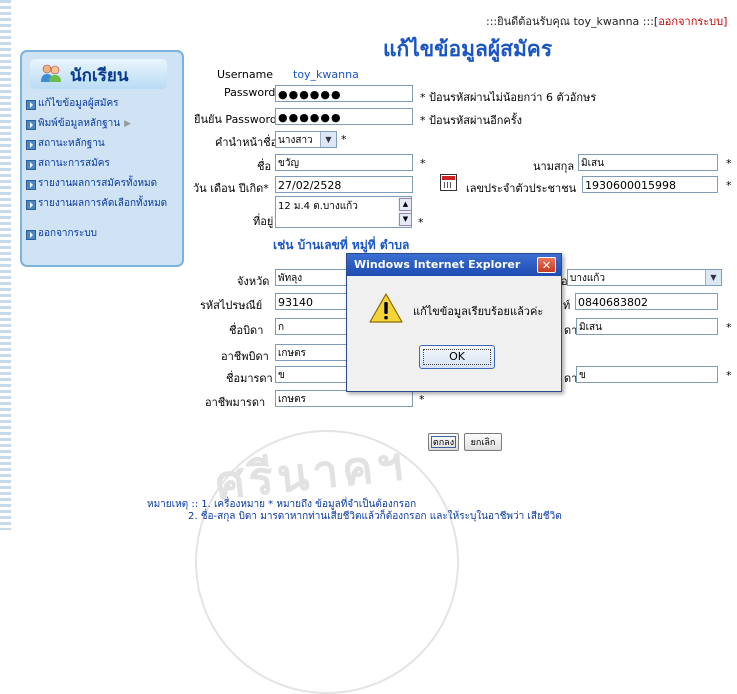  I want to click on sidebar-item-label: แก้ไขข้อมูลผู้สมัคร, so click(78, 103).